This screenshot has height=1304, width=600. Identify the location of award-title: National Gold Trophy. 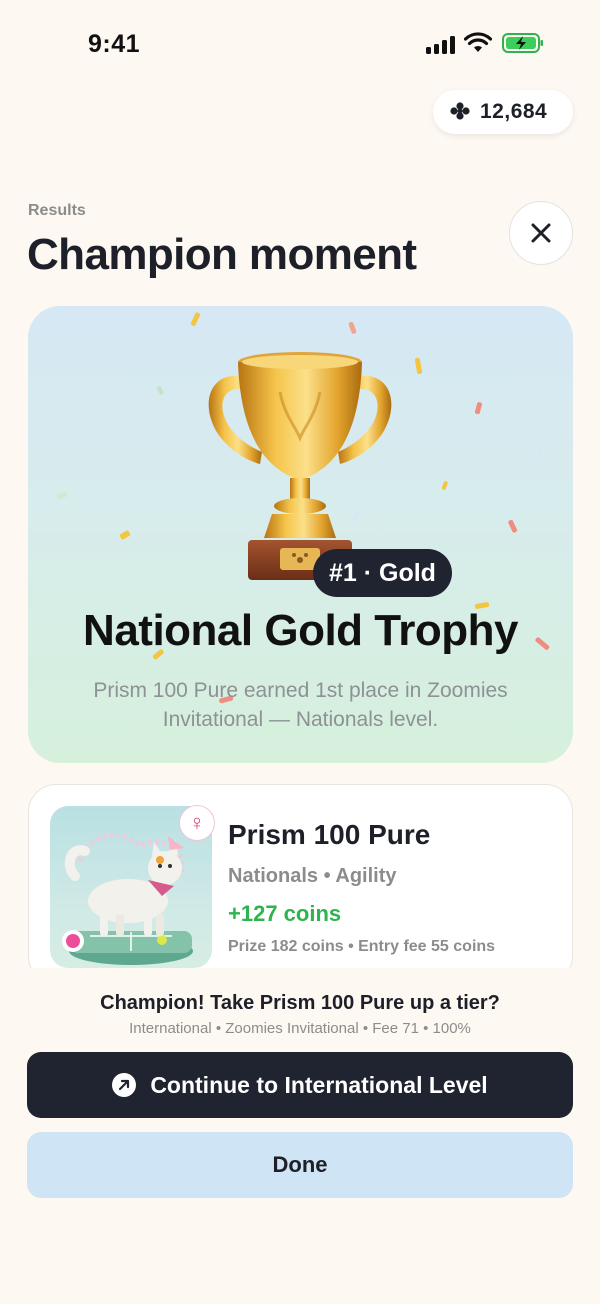
(300, 630).